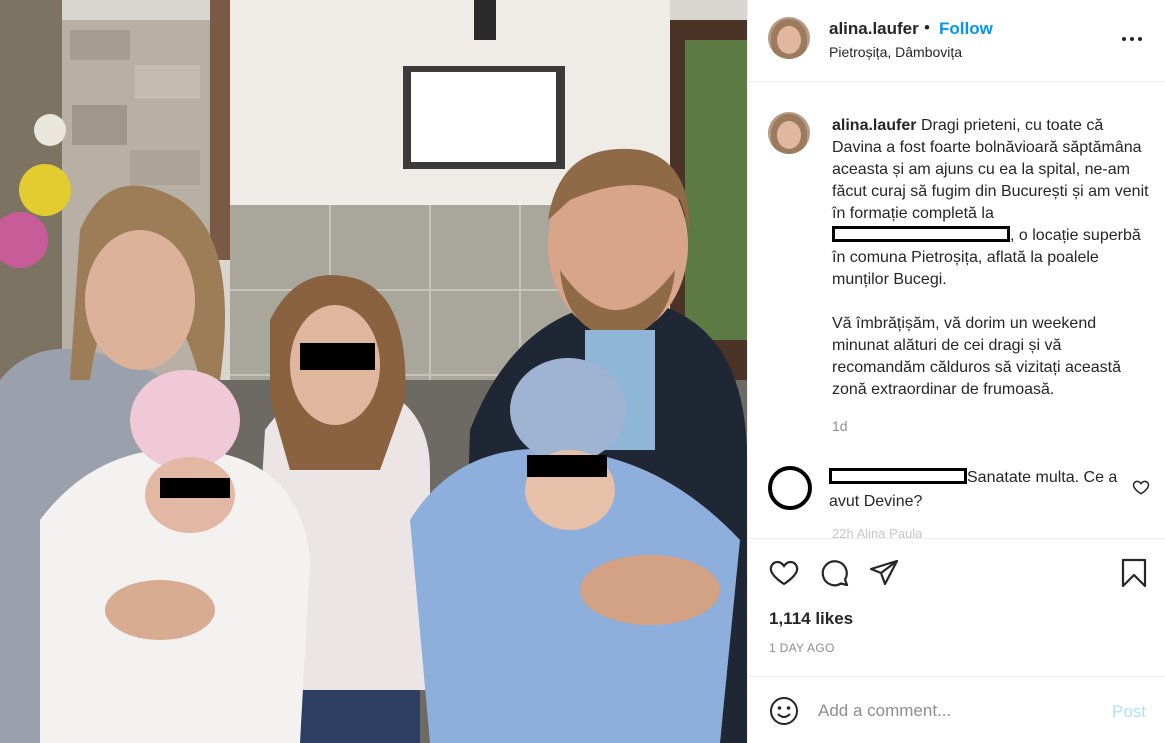 This screenshot has height=743, width=1165. What do you see at coordinates (789, 38) in the screenshot?
I see `author-avatar` at bounding box center [789, 38].